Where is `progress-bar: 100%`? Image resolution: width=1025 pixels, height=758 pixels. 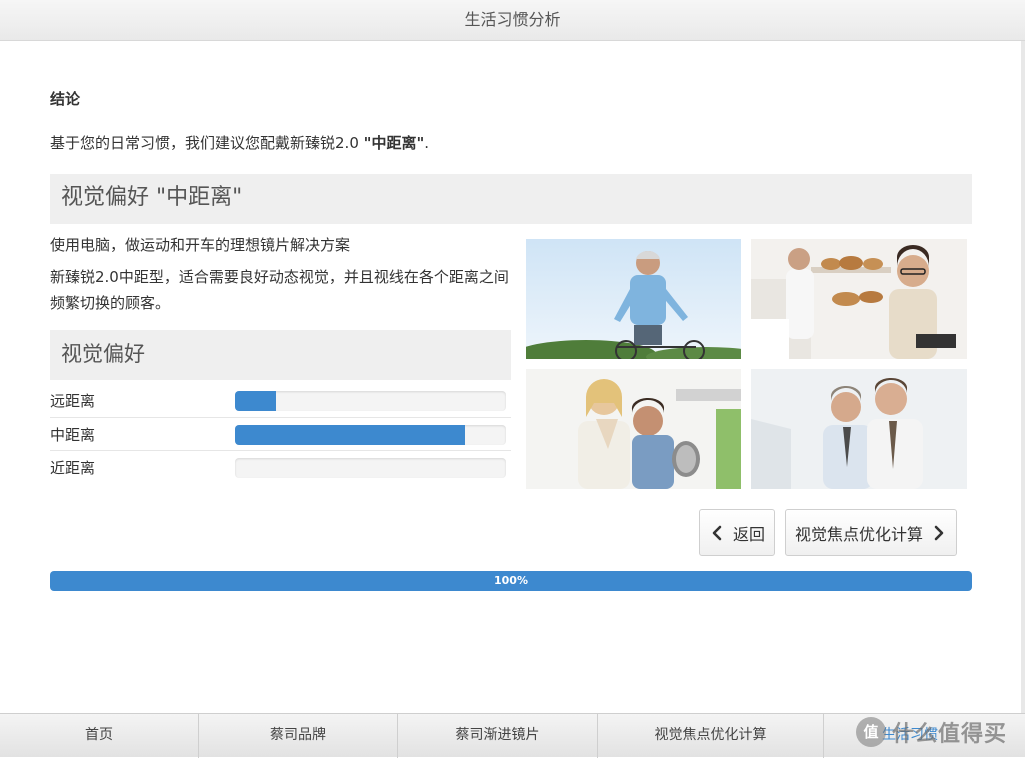
progress-bar: 100% is located at coordinates (511, 581).